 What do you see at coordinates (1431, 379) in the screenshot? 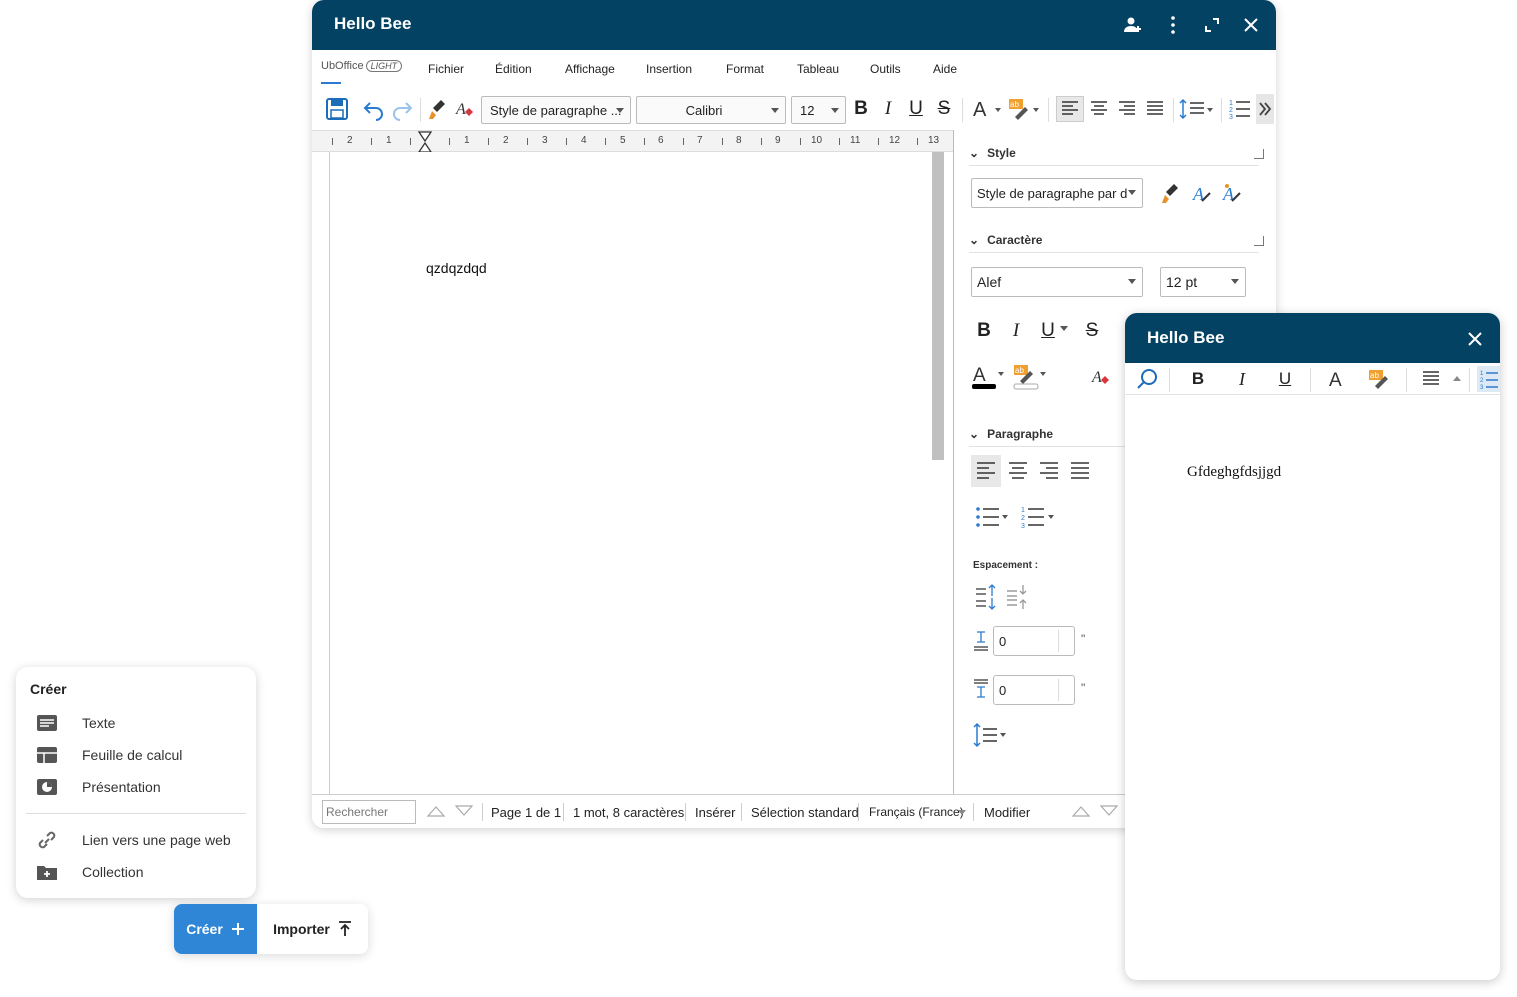
I see `mobile-justify-icon` at bounding box center [1431, 379].